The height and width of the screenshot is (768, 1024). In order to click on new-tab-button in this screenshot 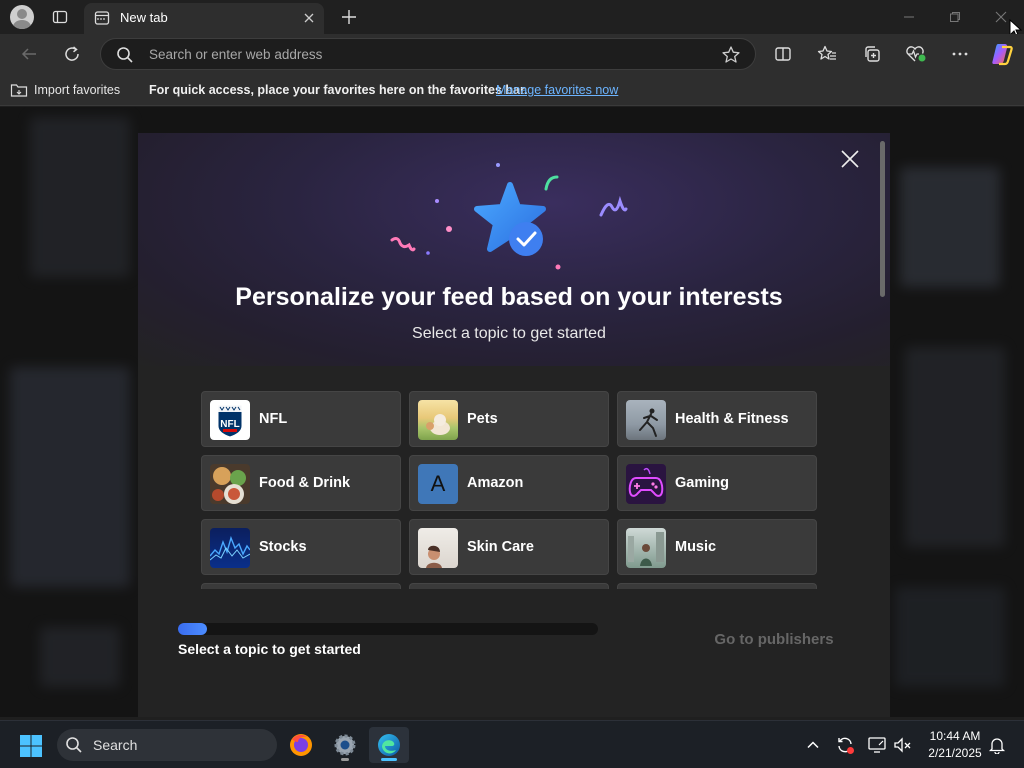, I will do `click(349, 17)`.